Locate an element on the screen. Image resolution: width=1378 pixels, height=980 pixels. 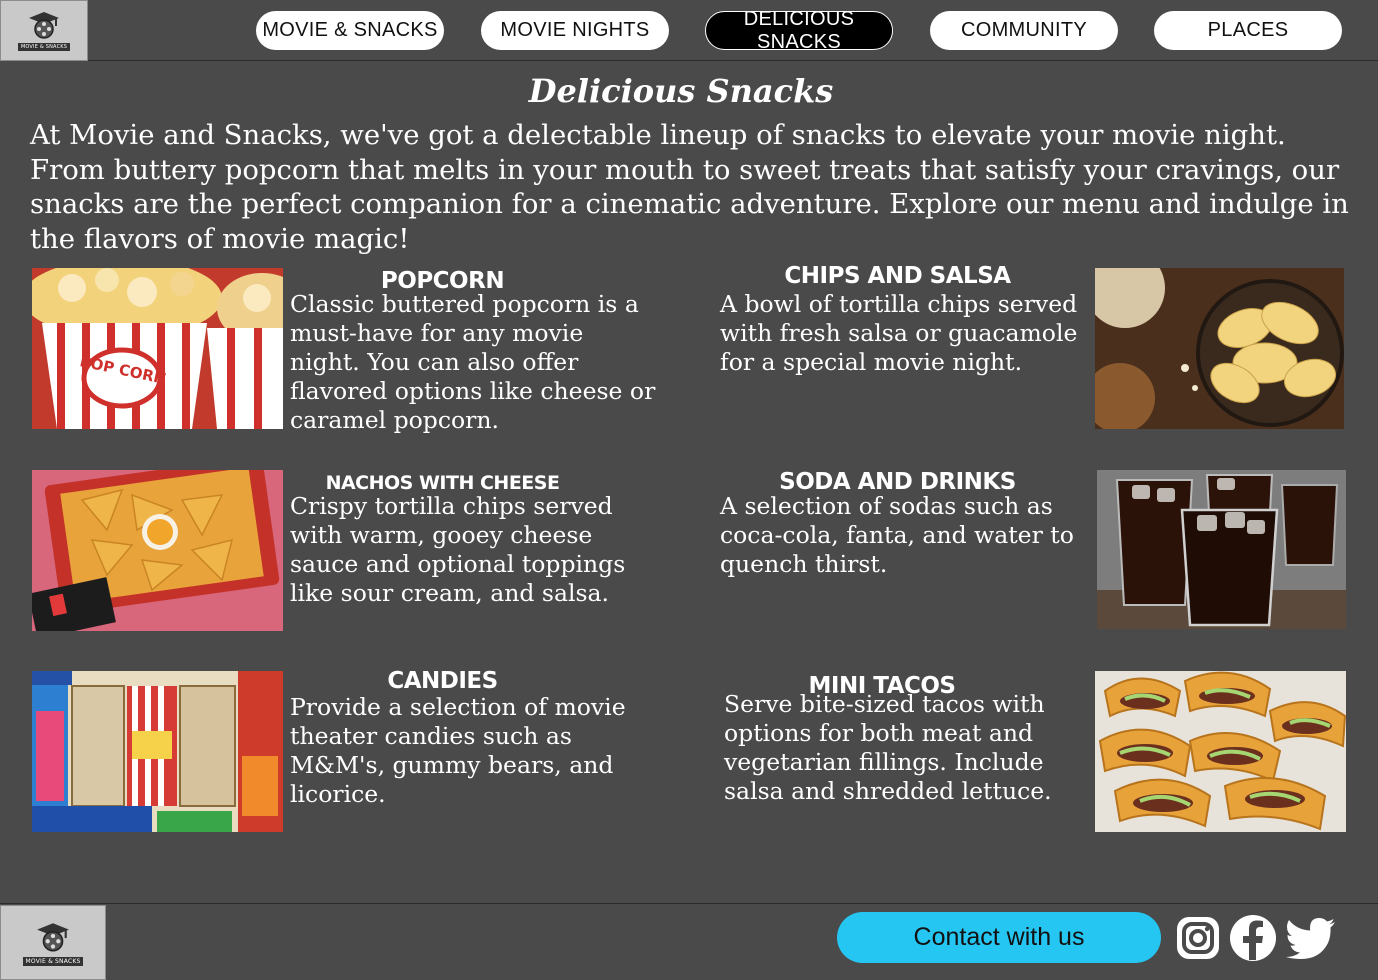
site-logo: MOVIE & SNACKS is located at coordinates (44, 30).